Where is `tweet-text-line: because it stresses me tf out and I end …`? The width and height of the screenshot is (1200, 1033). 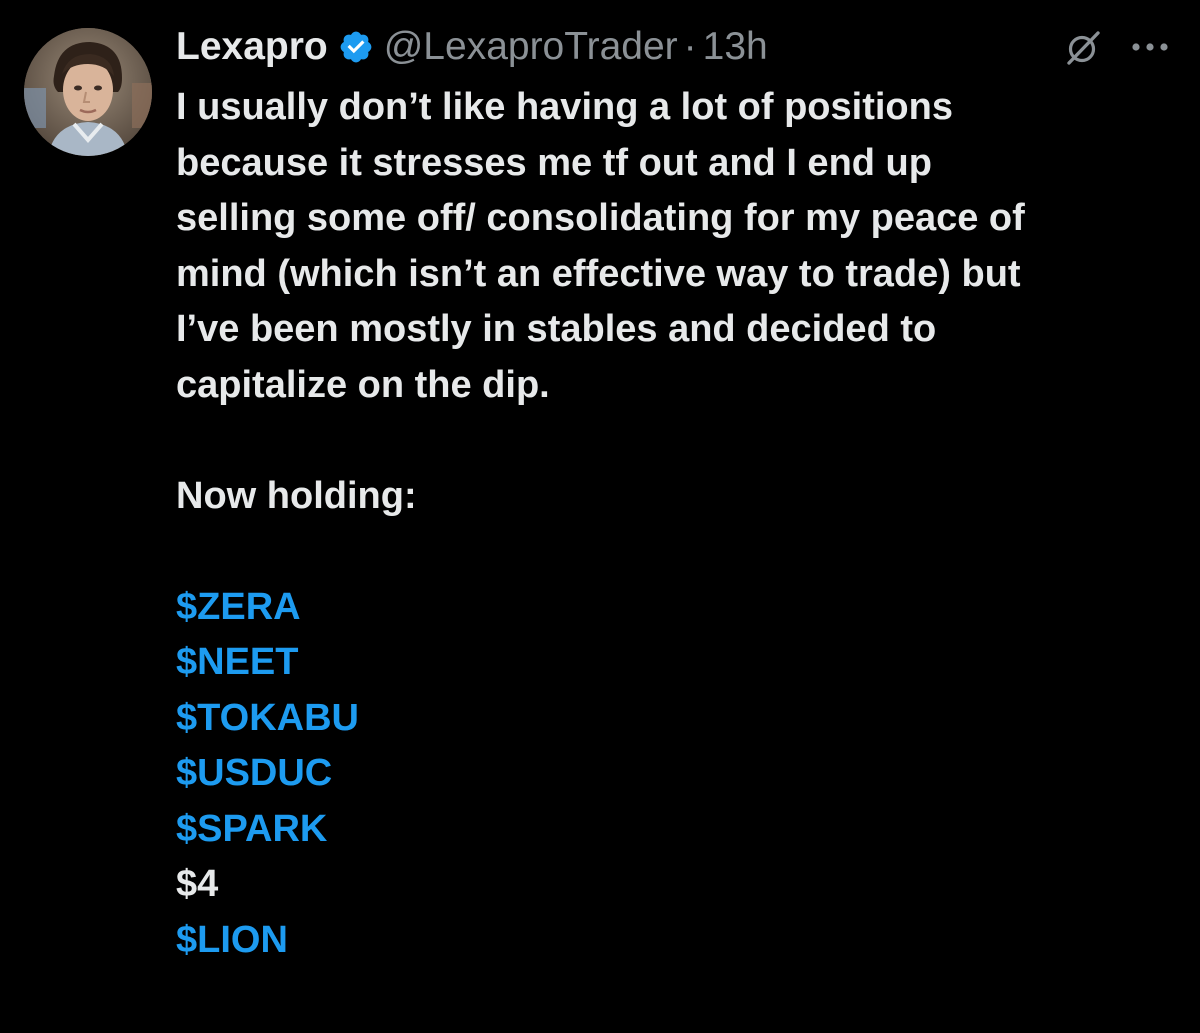
tweet-text-line: because it stresses me tf out and I end … is located at coordinates (554, 162).